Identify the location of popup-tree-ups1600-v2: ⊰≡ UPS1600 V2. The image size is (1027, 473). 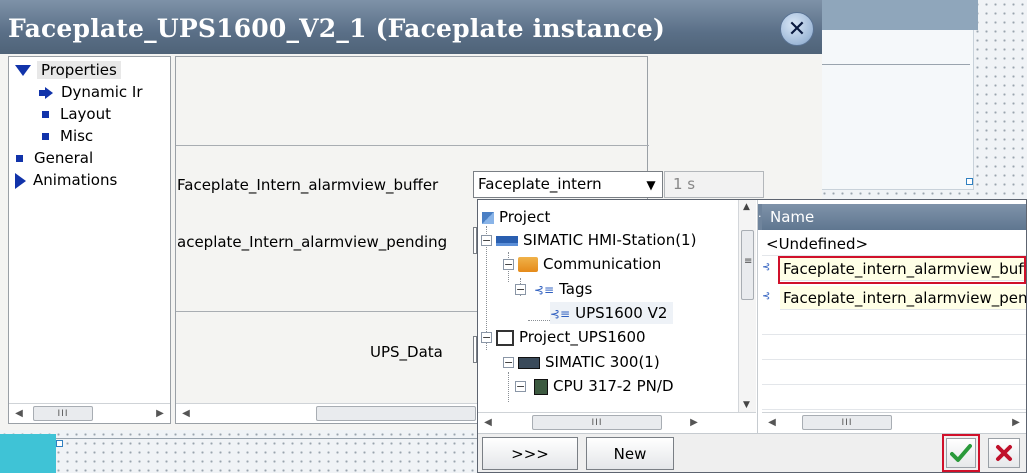
(612, 313).